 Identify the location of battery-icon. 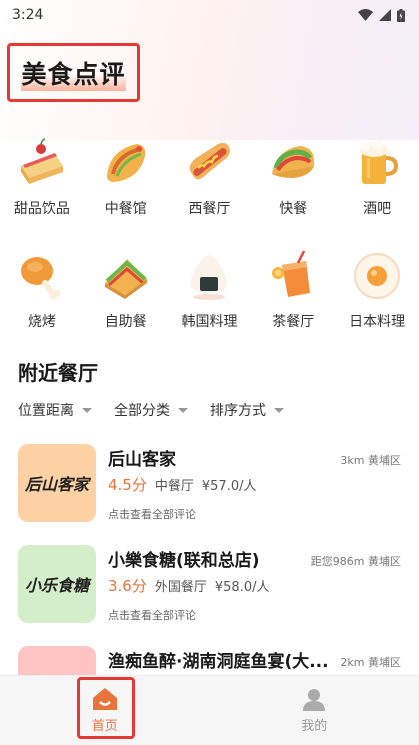
(401, 15).